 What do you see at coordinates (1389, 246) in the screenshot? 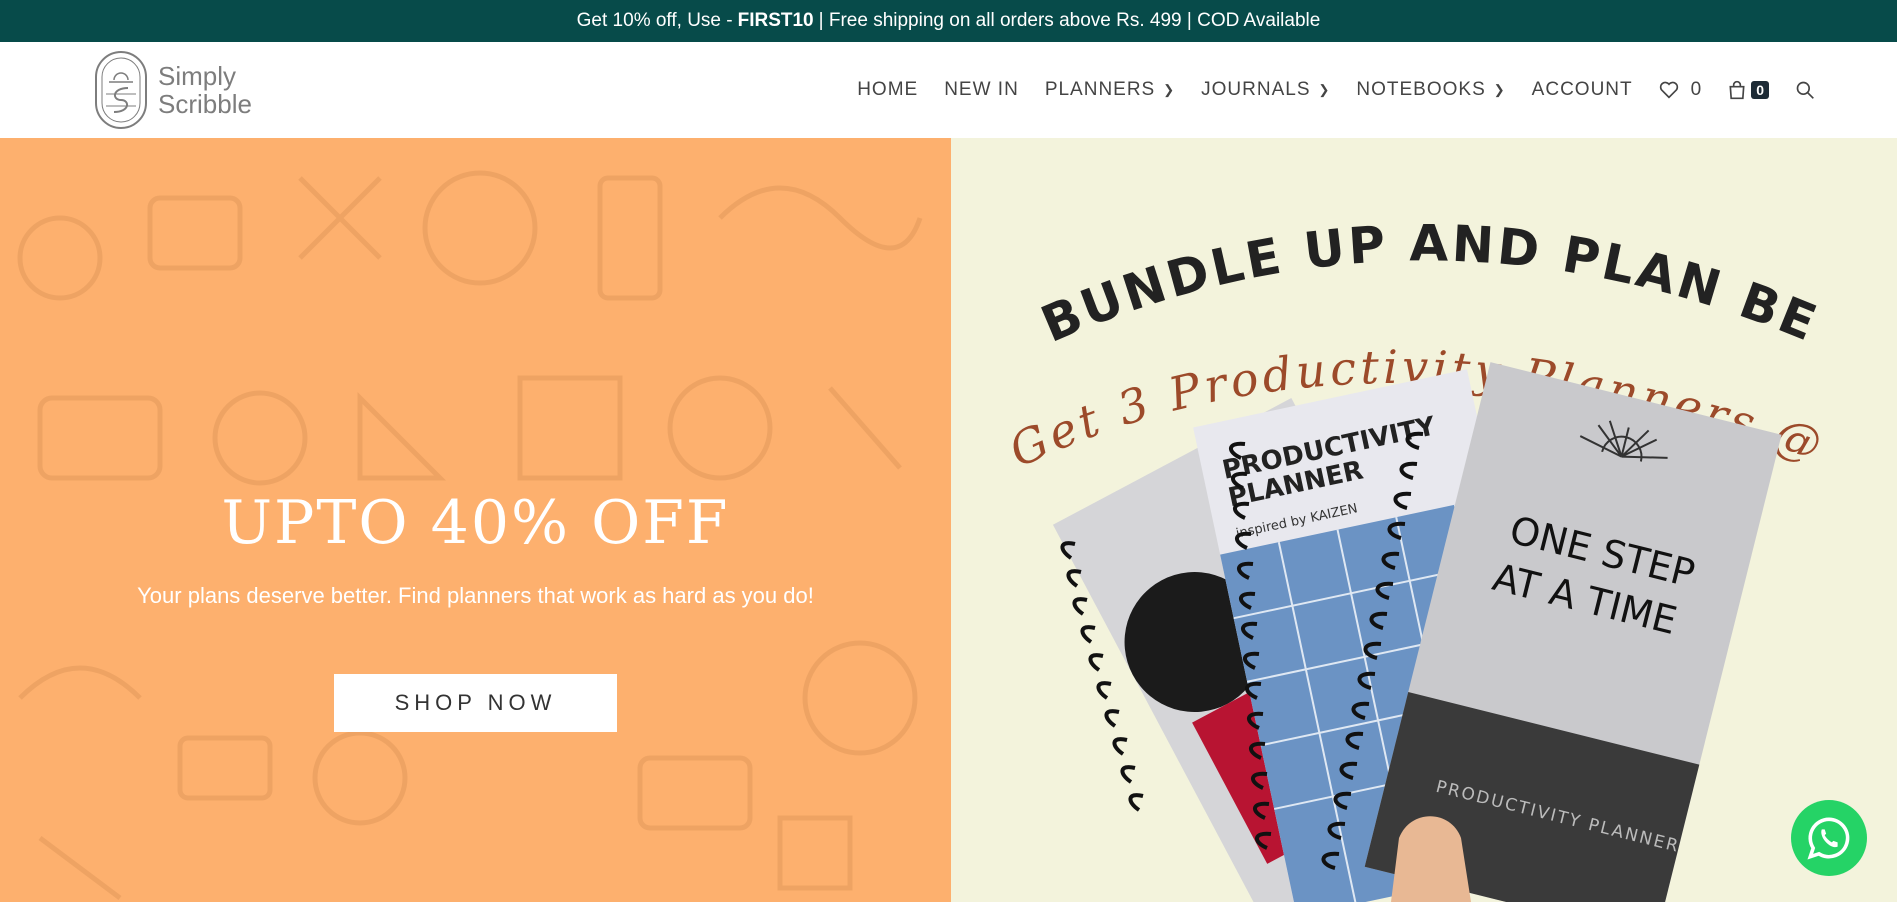
I see `promo-headline: BUNDLE UP AND PLAN BETTER!` at bounding box center [1389, 246].